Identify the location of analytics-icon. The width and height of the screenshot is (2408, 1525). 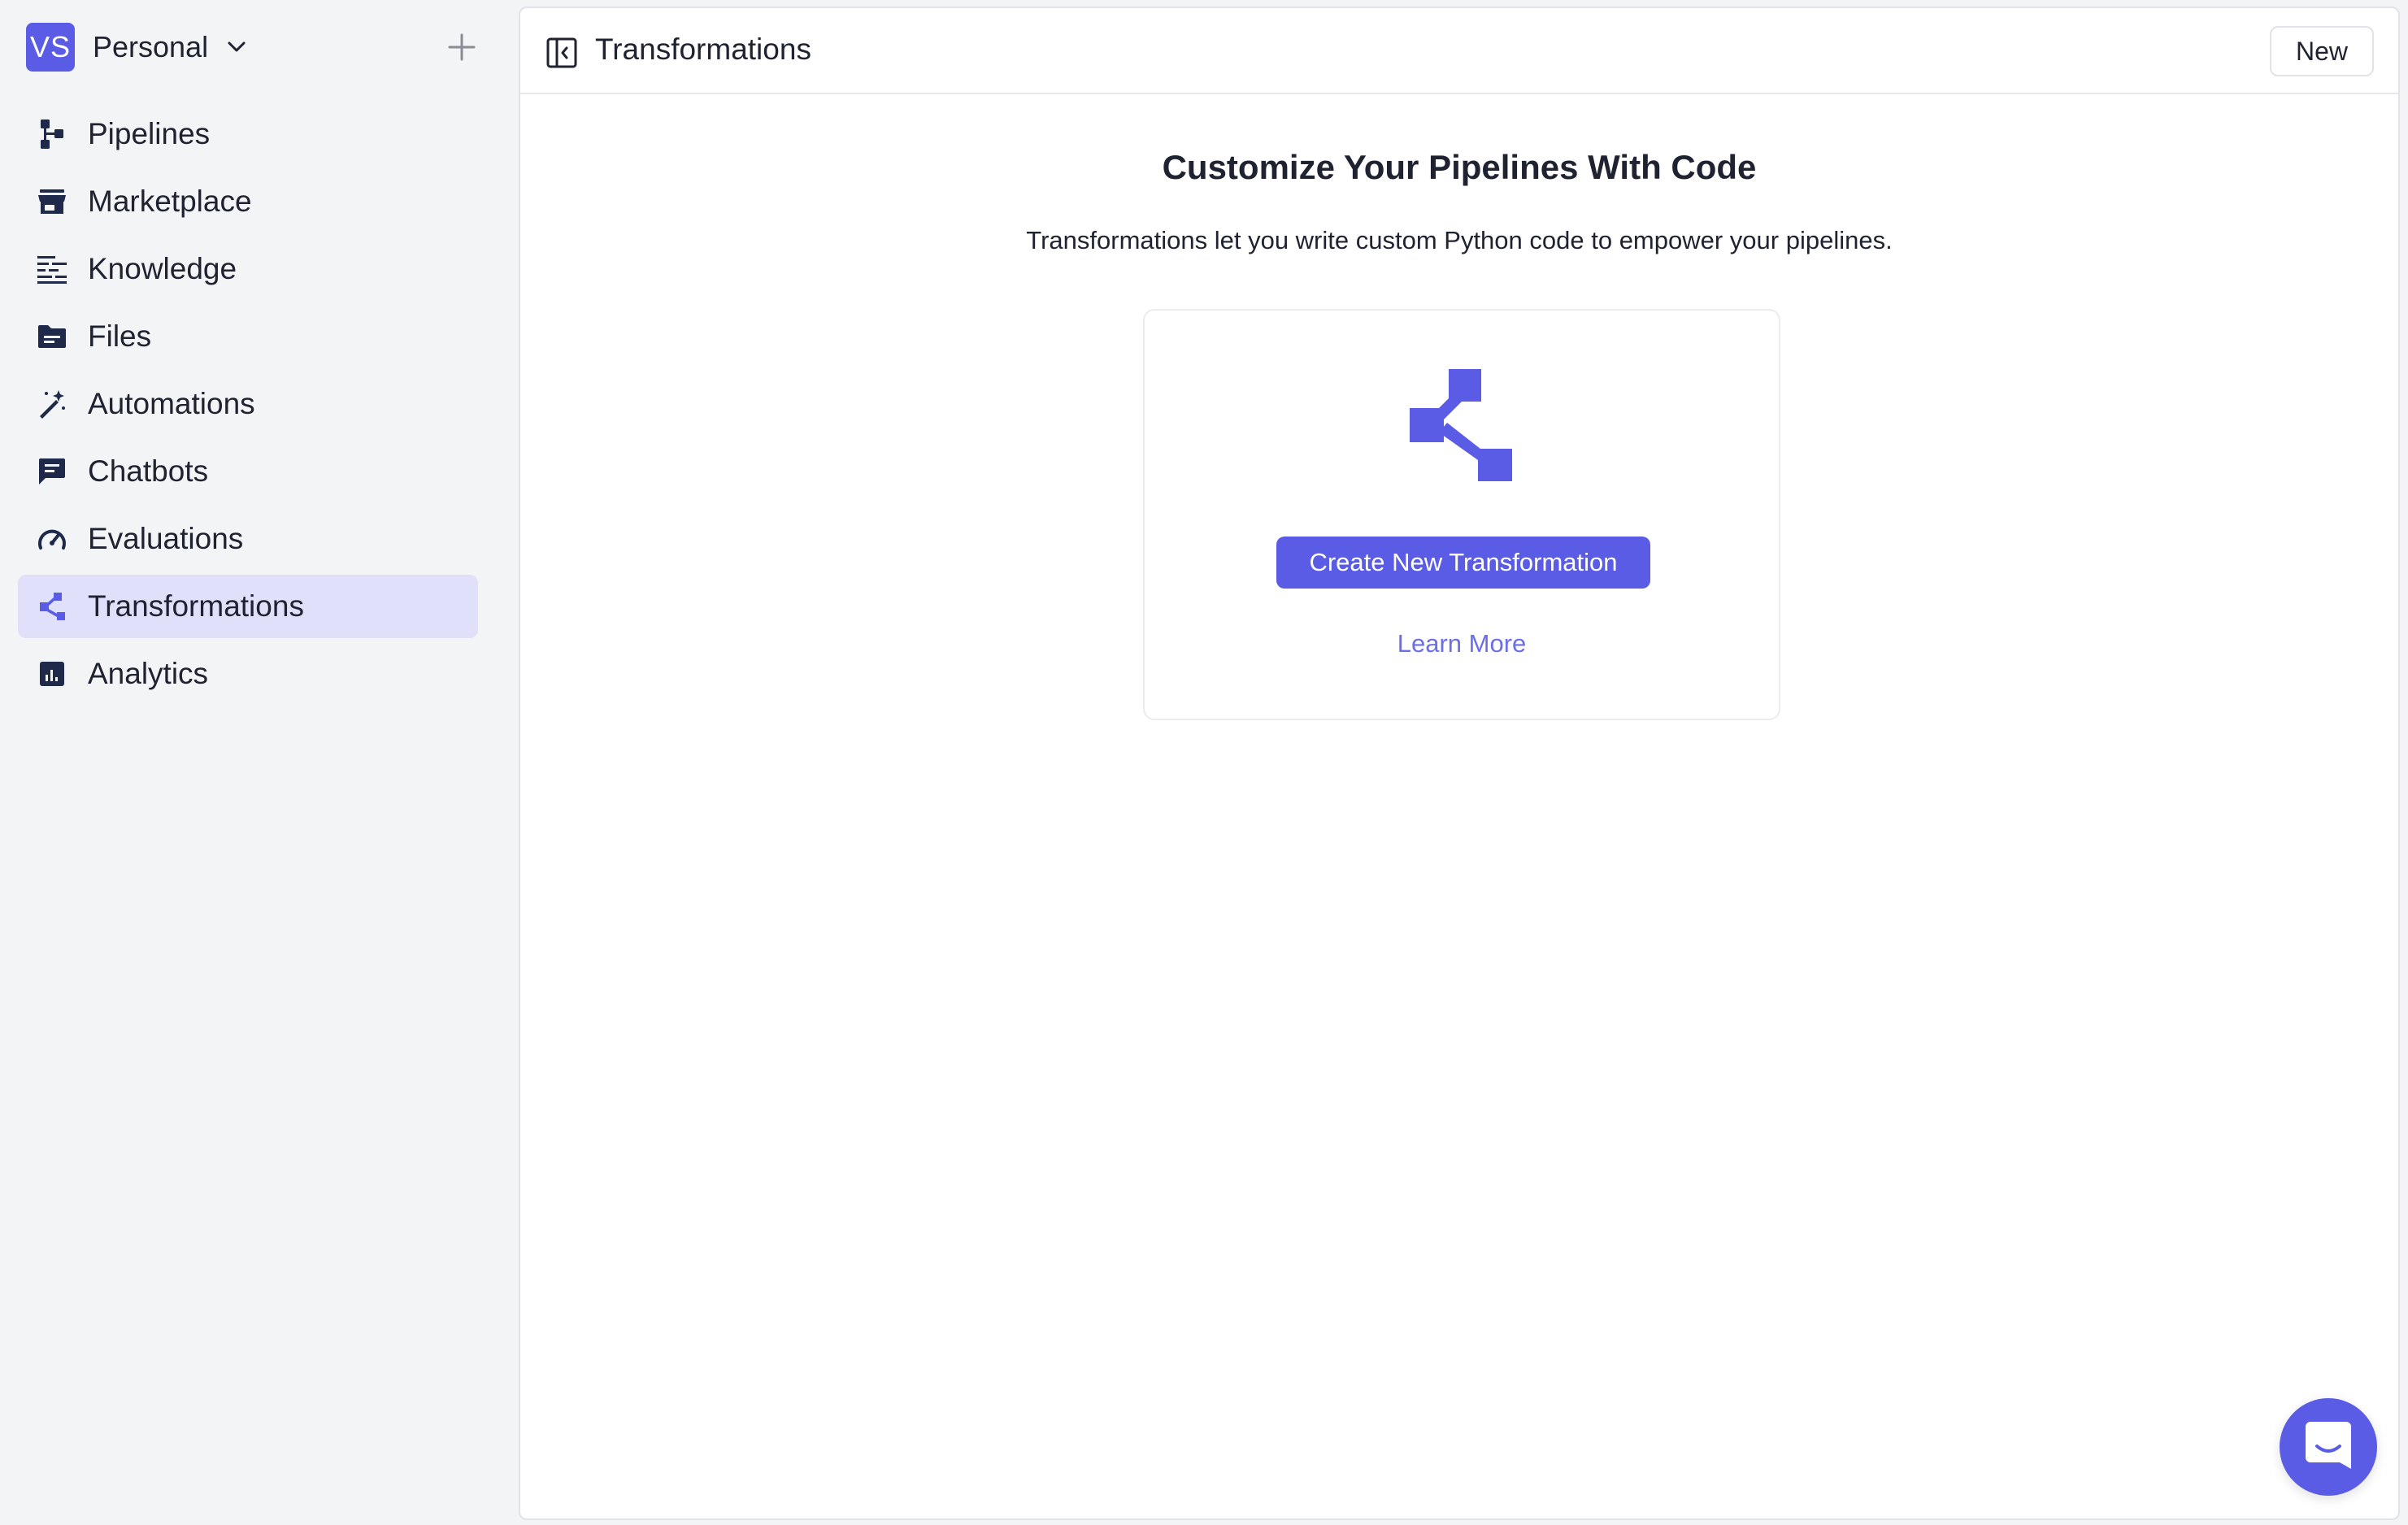
(52, 674).